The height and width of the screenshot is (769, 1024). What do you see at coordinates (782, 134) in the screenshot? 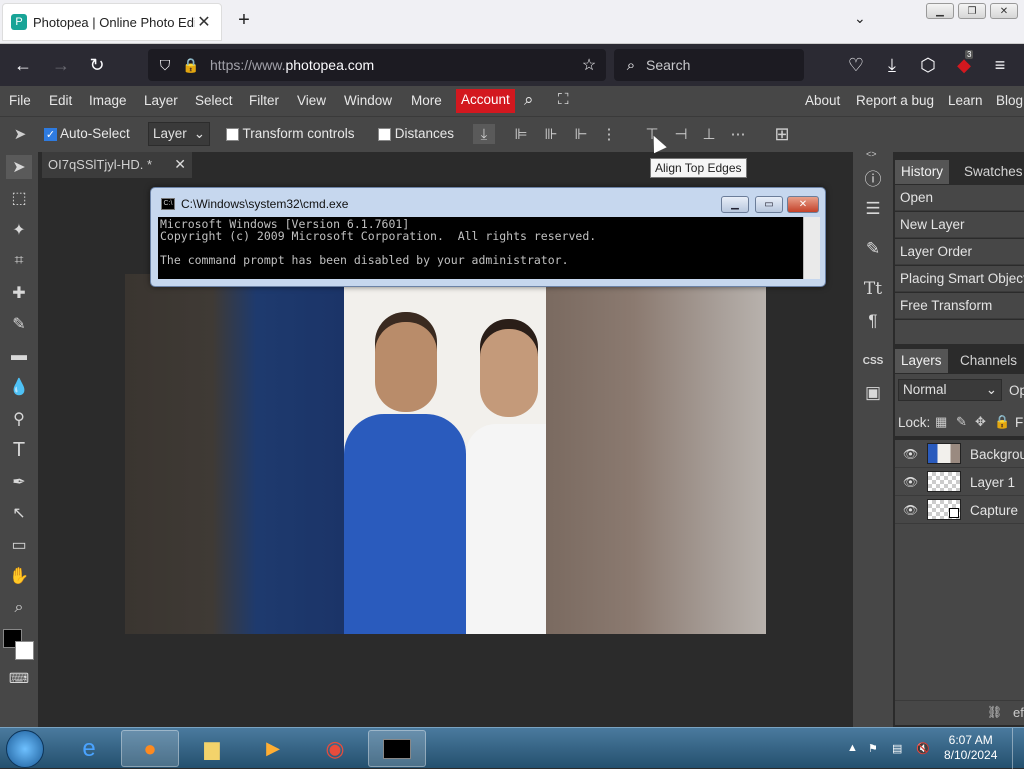
I see `grid-icon: ⊞` at bounding box center [782, 134].